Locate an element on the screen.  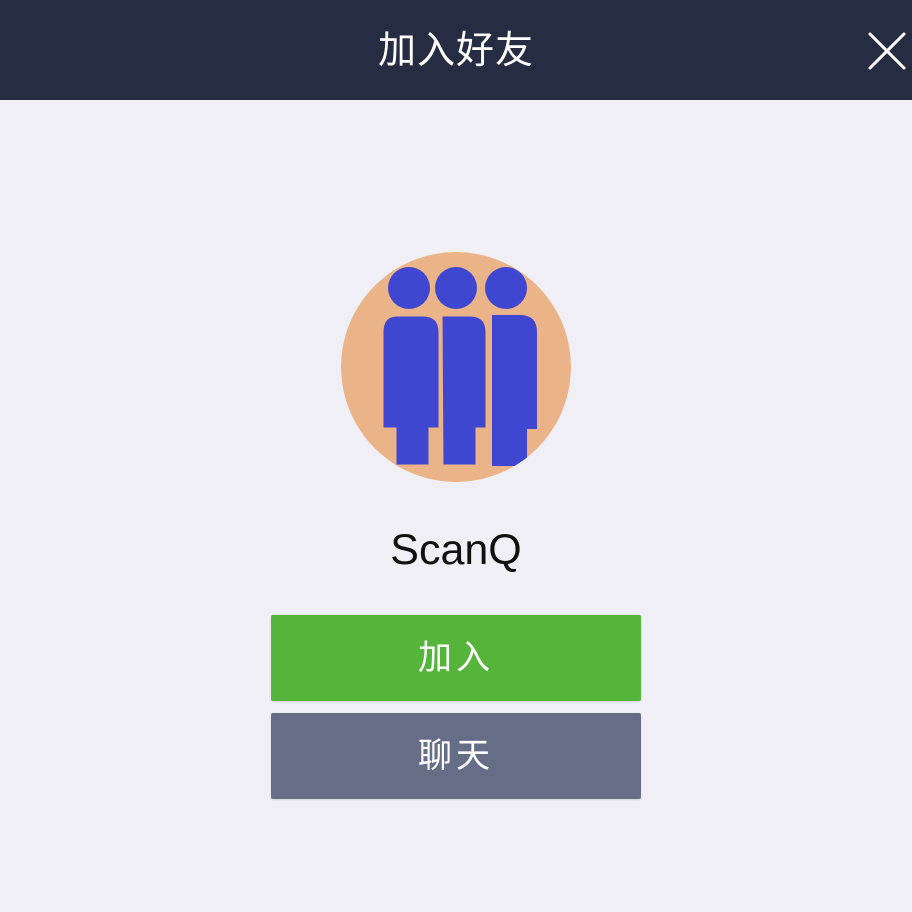
header-bar: 加入好友 is located at coordinates (456, 50).